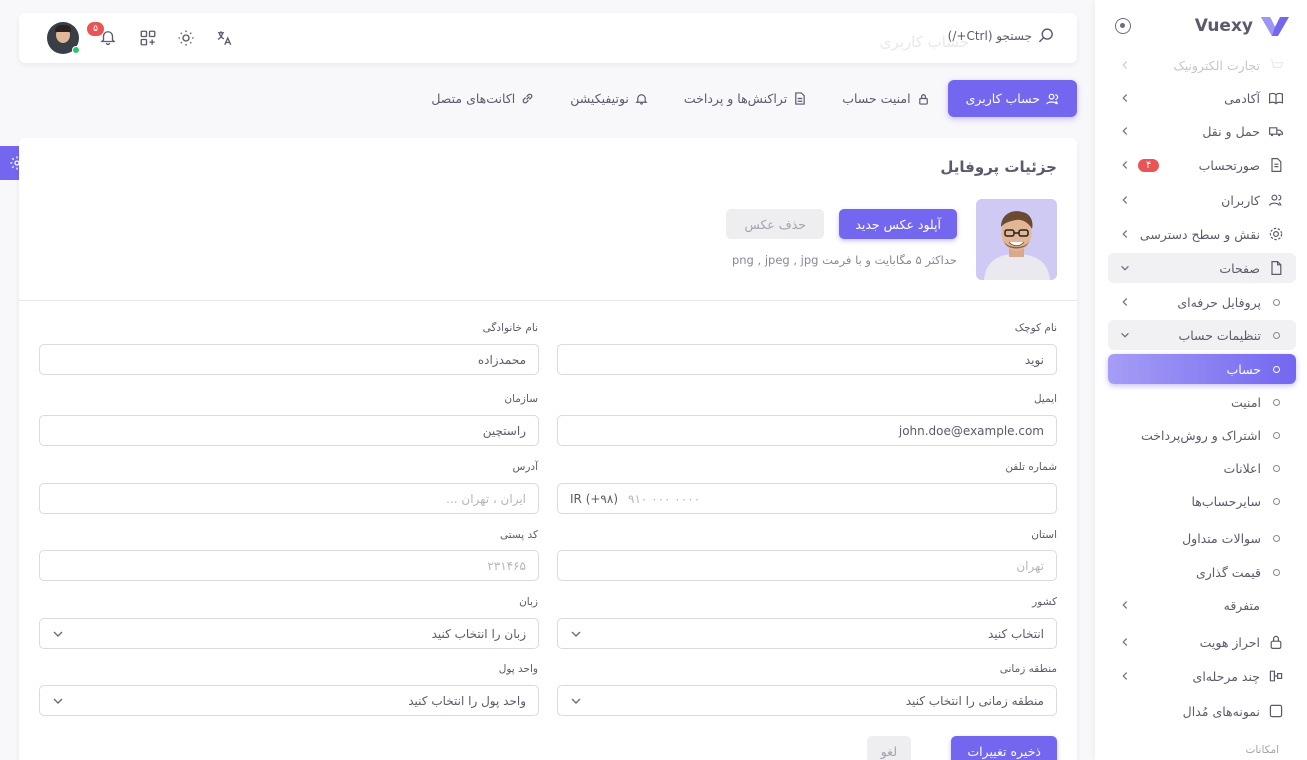 The image size is (1307, 760). What do you see at coordinates (1045, 35) in the screenshot?
I see `search-icon` at bounding box center [1045, 35].